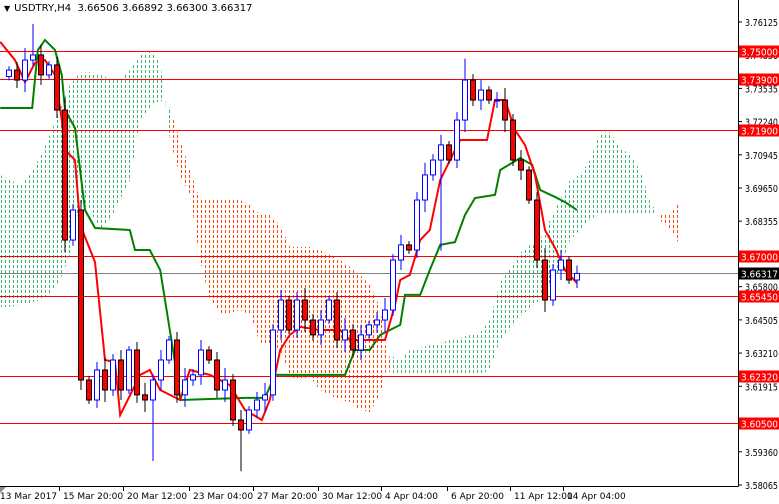 This screenshot has height=504, width=779. I want to click on x-tick-label: 6 Apr 20:00, so click(477, 497).